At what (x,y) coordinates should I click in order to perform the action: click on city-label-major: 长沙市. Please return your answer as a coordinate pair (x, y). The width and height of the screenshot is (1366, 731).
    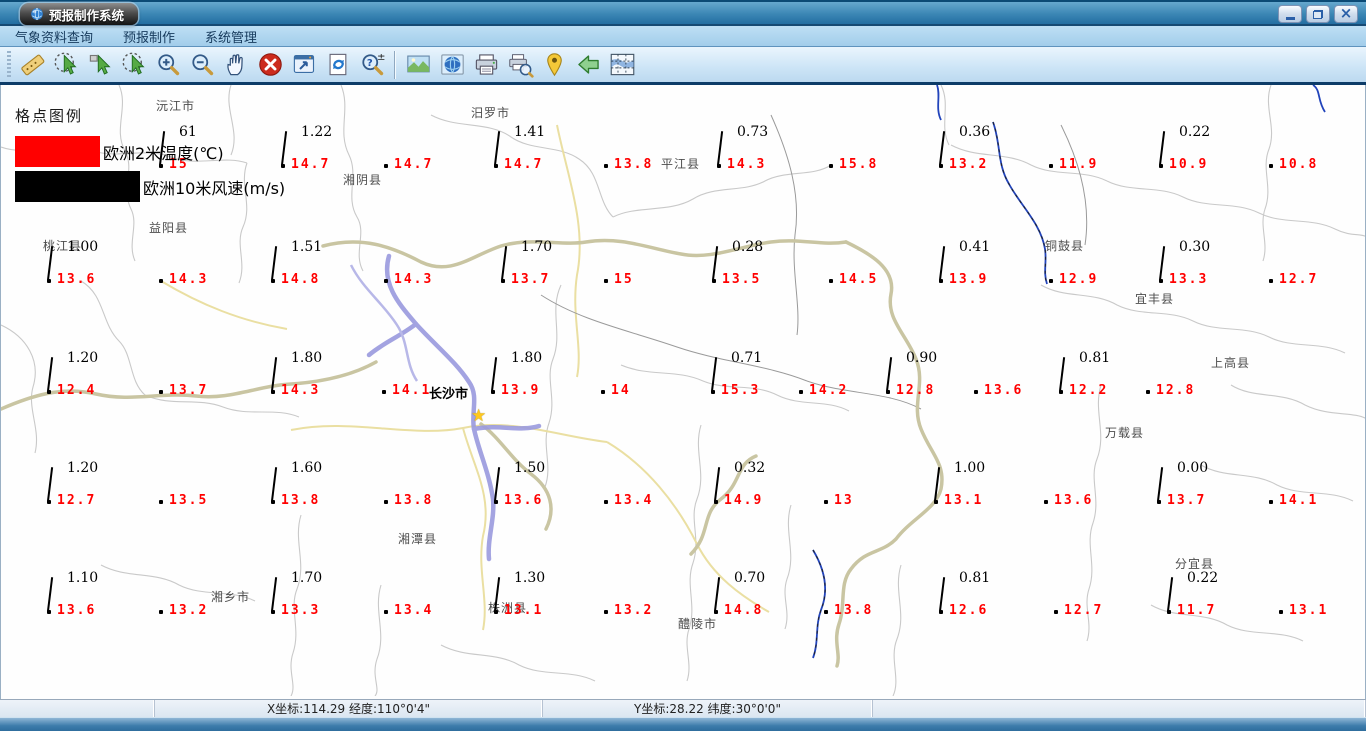
    Looking at the image, I should click on (449, 394).